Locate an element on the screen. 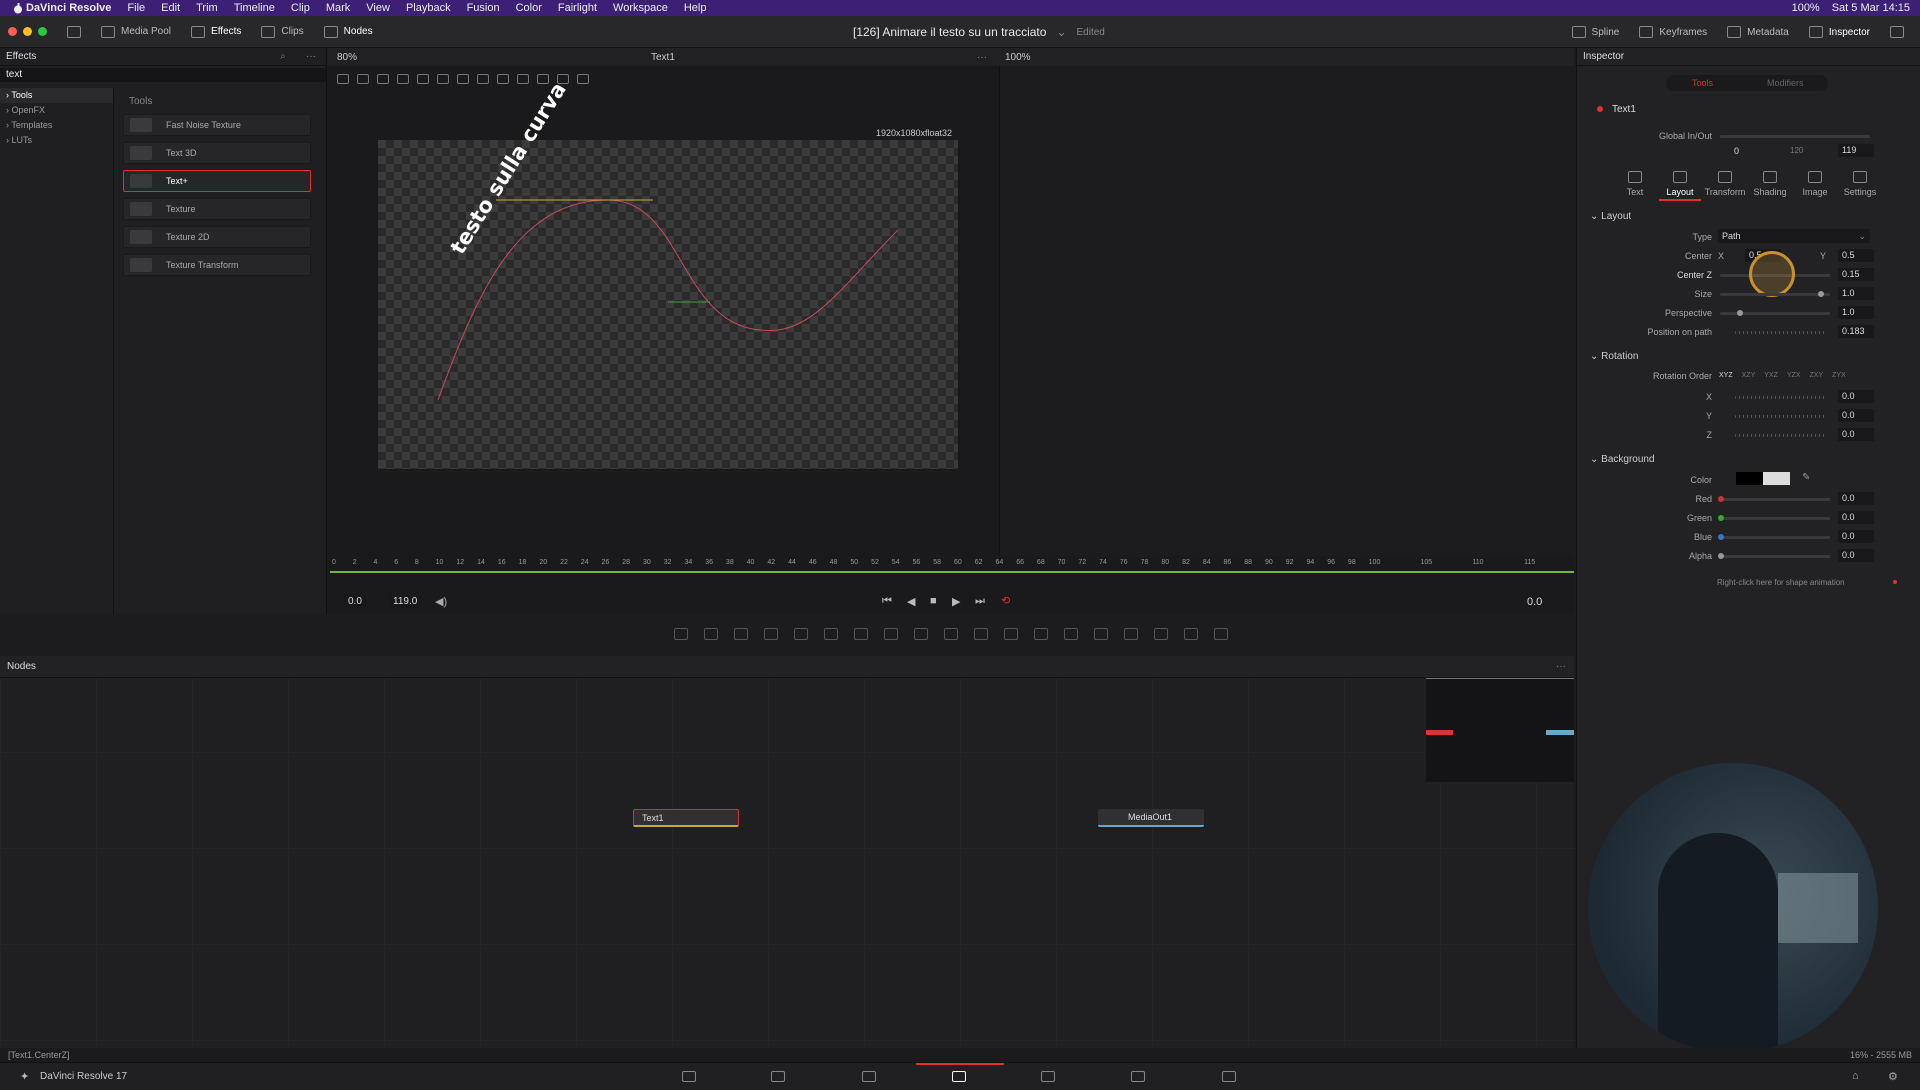 The width and height of the screenshot is (1920, 1090). order-yxz: YXZ is located at coordinates (1771, 375).